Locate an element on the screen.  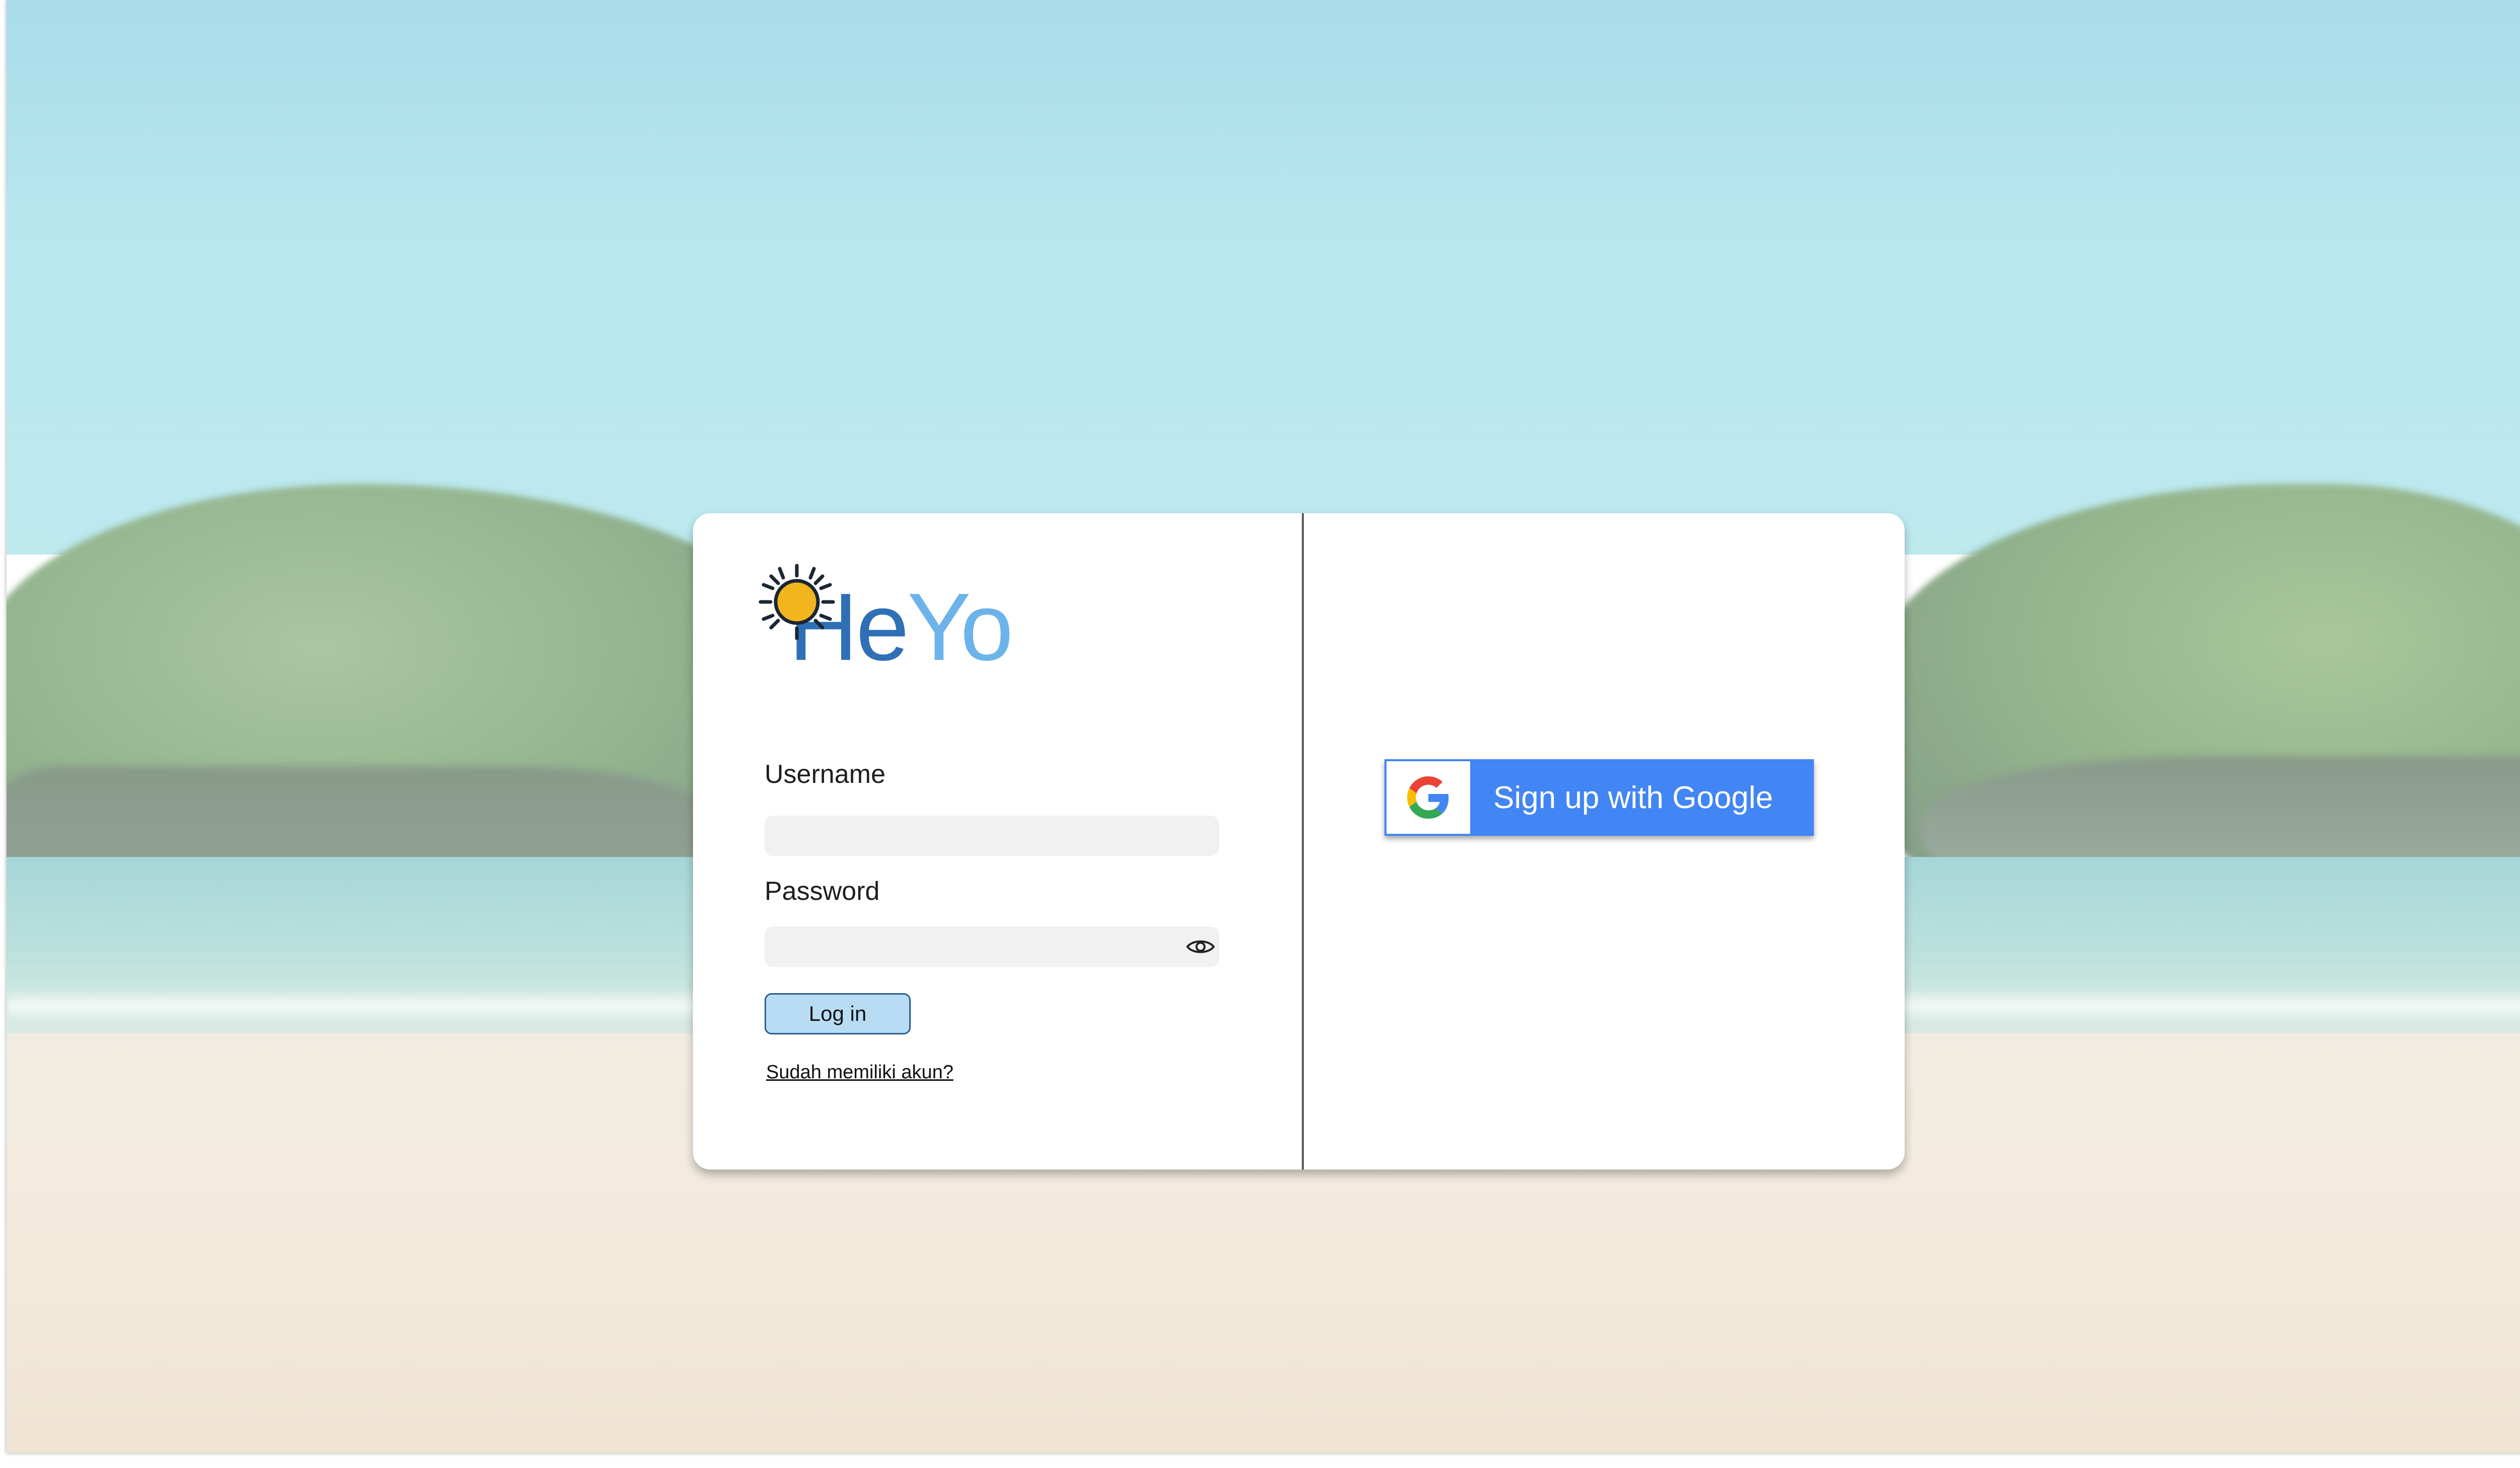
sun-icon is located at coordinates (797, 602).